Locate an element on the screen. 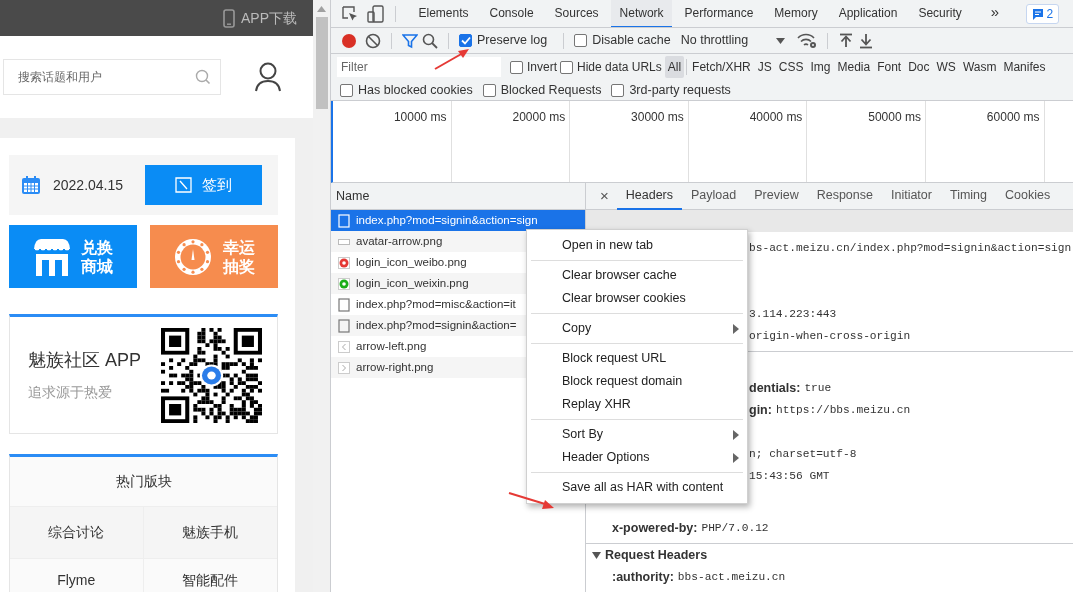 The image size is (1073, 592). time-label: 40000 ms is located at coordinates (776, 117).